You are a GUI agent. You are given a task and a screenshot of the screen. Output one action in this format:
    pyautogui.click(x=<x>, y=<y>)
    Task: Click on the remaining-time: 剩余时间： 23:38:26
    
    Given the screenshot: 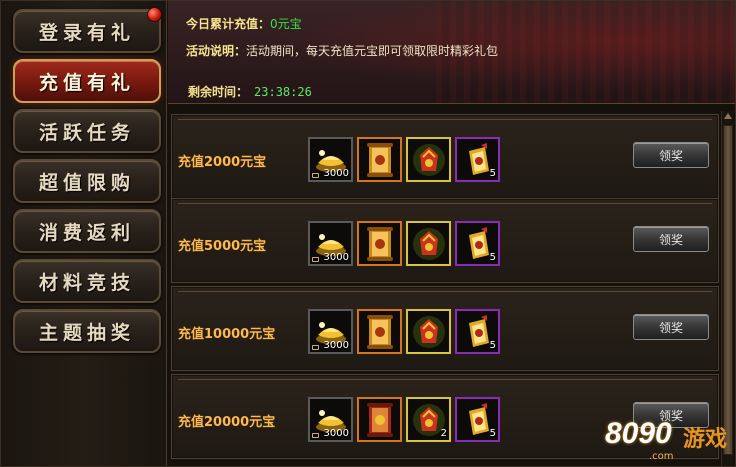 What is the action you would take?
    pyautogui.click(x=250, y=91)
    